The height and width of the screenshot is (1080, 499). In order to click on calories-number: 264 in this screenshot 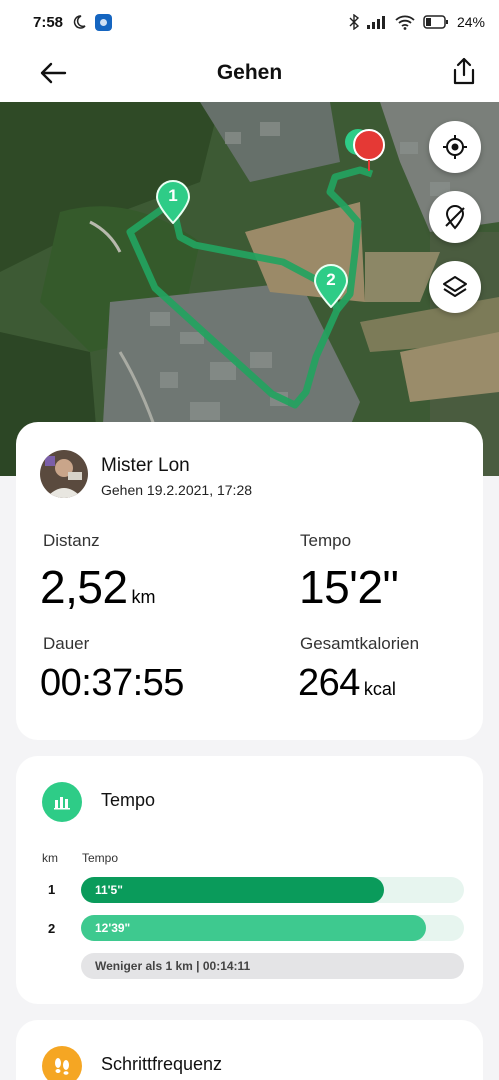, I will do `click(329, 683)`.